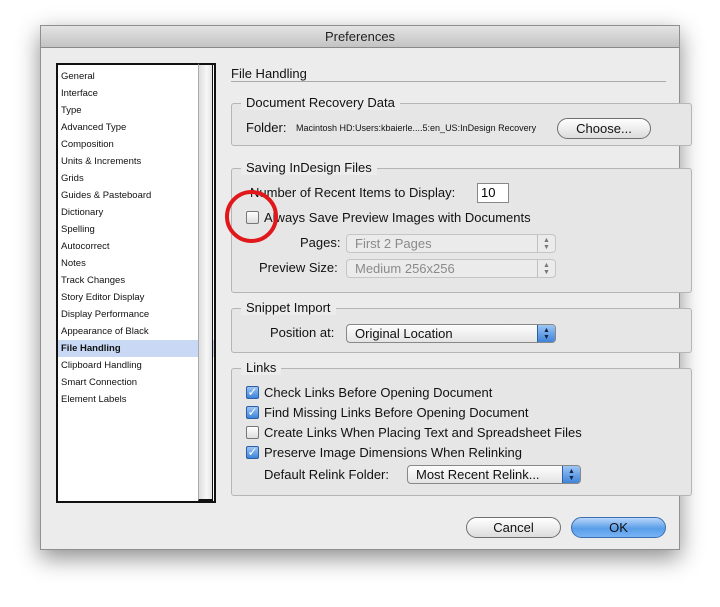  I want to click on position-select: Original Location ▲ ▼, so click(451, 333).